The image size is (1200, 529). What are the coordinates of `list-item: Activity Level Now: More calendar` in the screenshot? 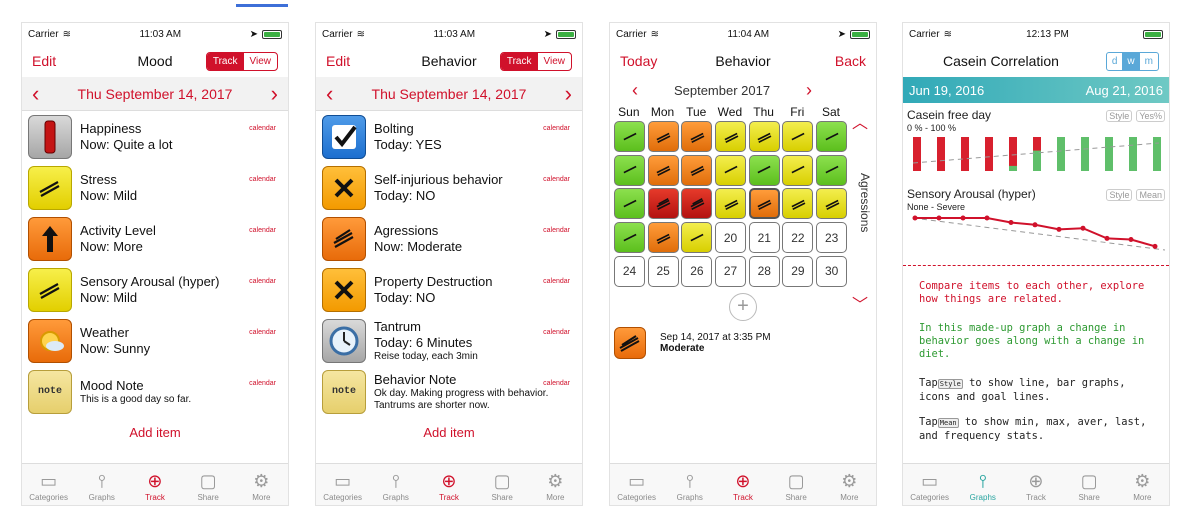 It's located at (155, 238).